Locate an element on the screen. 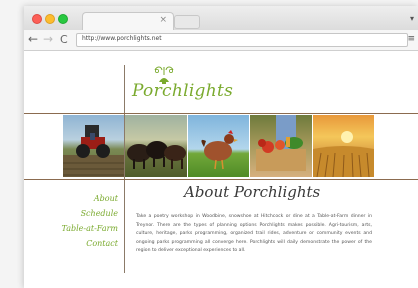  browser-toolbar: ← → C http://www.porchlights.net ≡ is located at coordinates (221, 40).